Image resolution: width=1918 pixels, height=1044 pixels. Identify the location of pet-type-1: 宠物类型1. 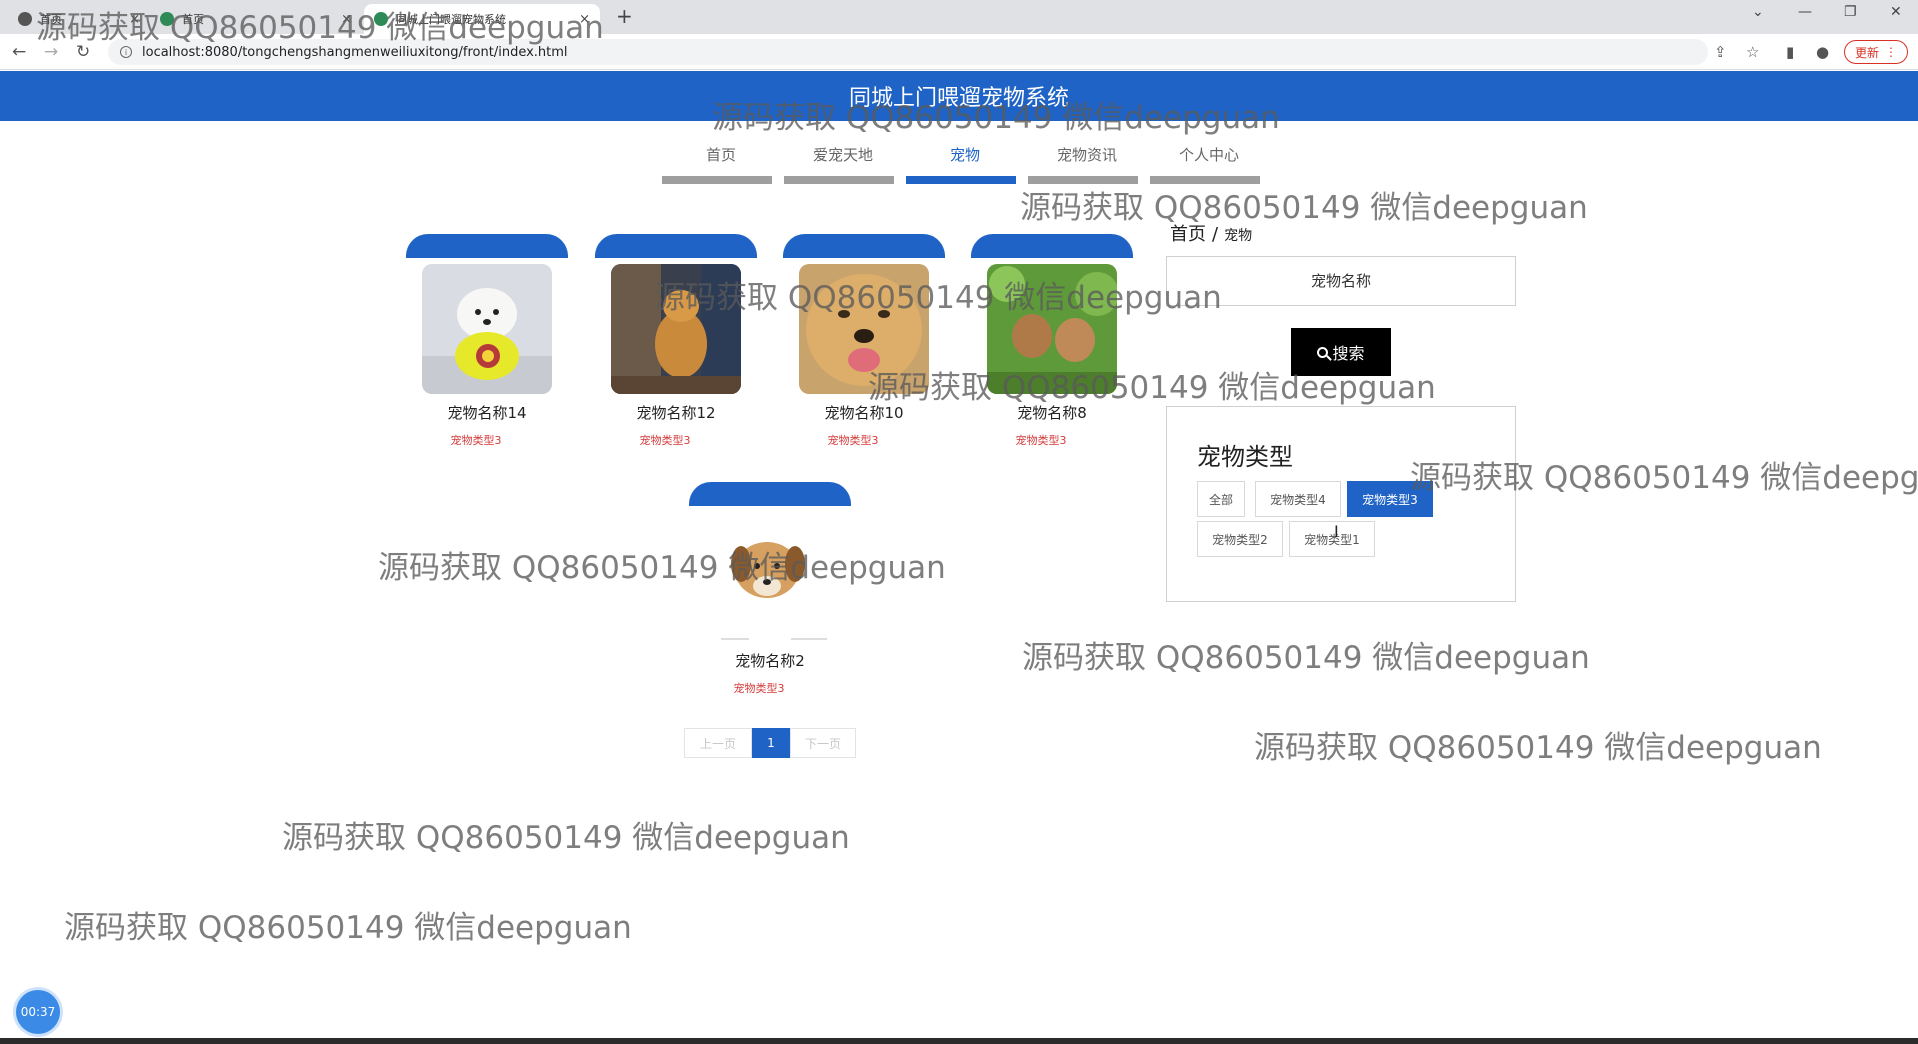
(1332, 539).